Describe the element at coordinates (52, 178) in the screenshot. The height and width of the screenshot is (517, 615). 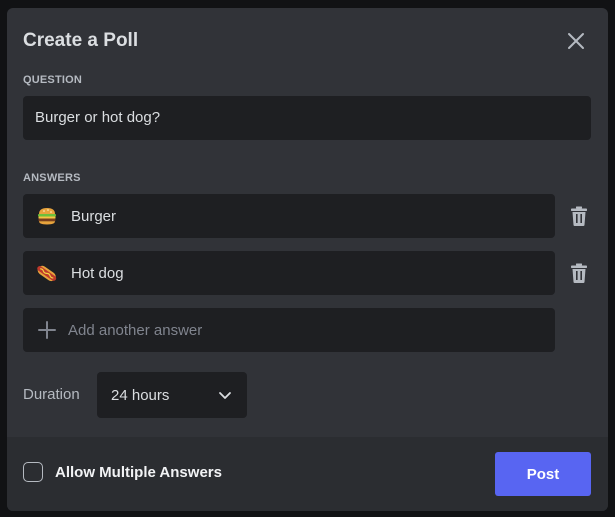
I see `answers-label: ANSWERS` at that location.